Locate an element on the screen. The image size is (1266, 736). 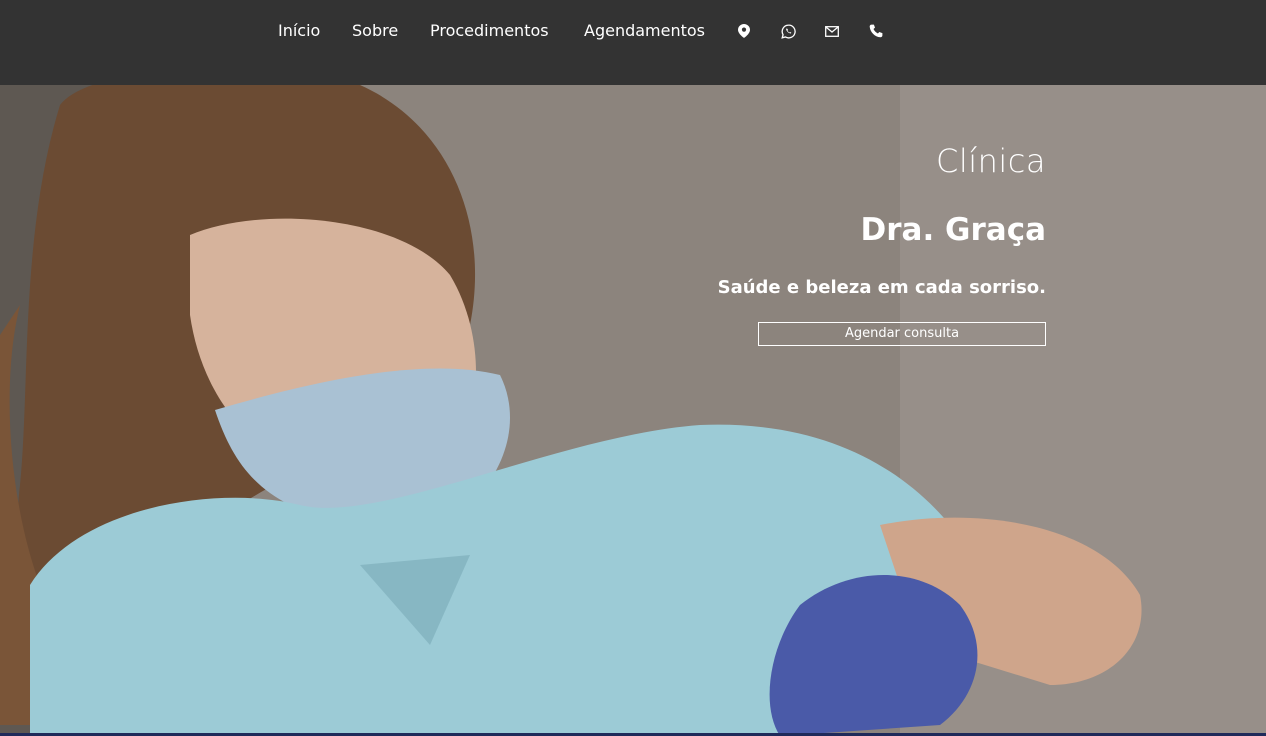
phone-icon is located at coordinates (876, 31).